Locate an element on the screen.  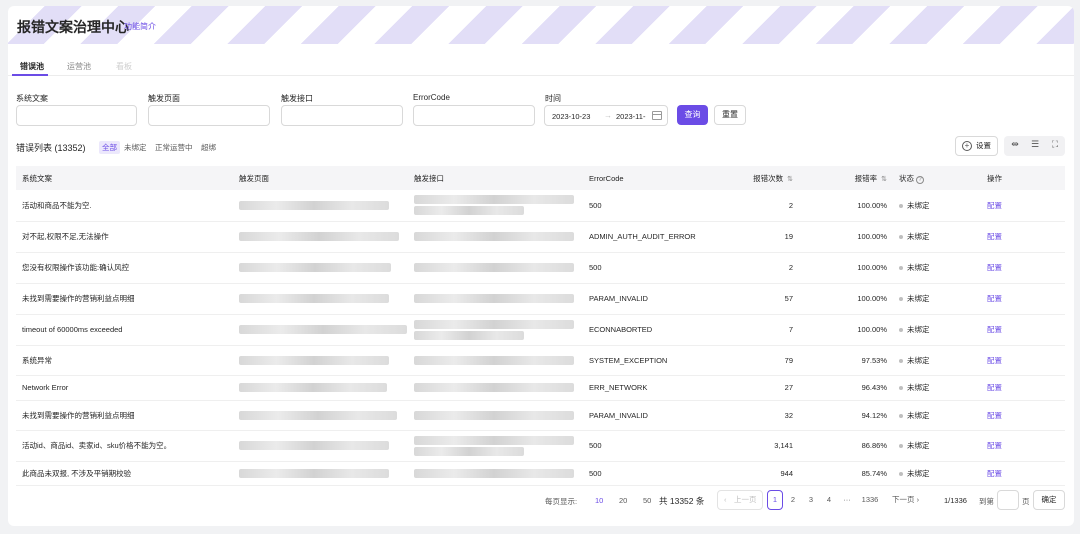
cell-status: 未绑定 is located at coordinates (937, 237).